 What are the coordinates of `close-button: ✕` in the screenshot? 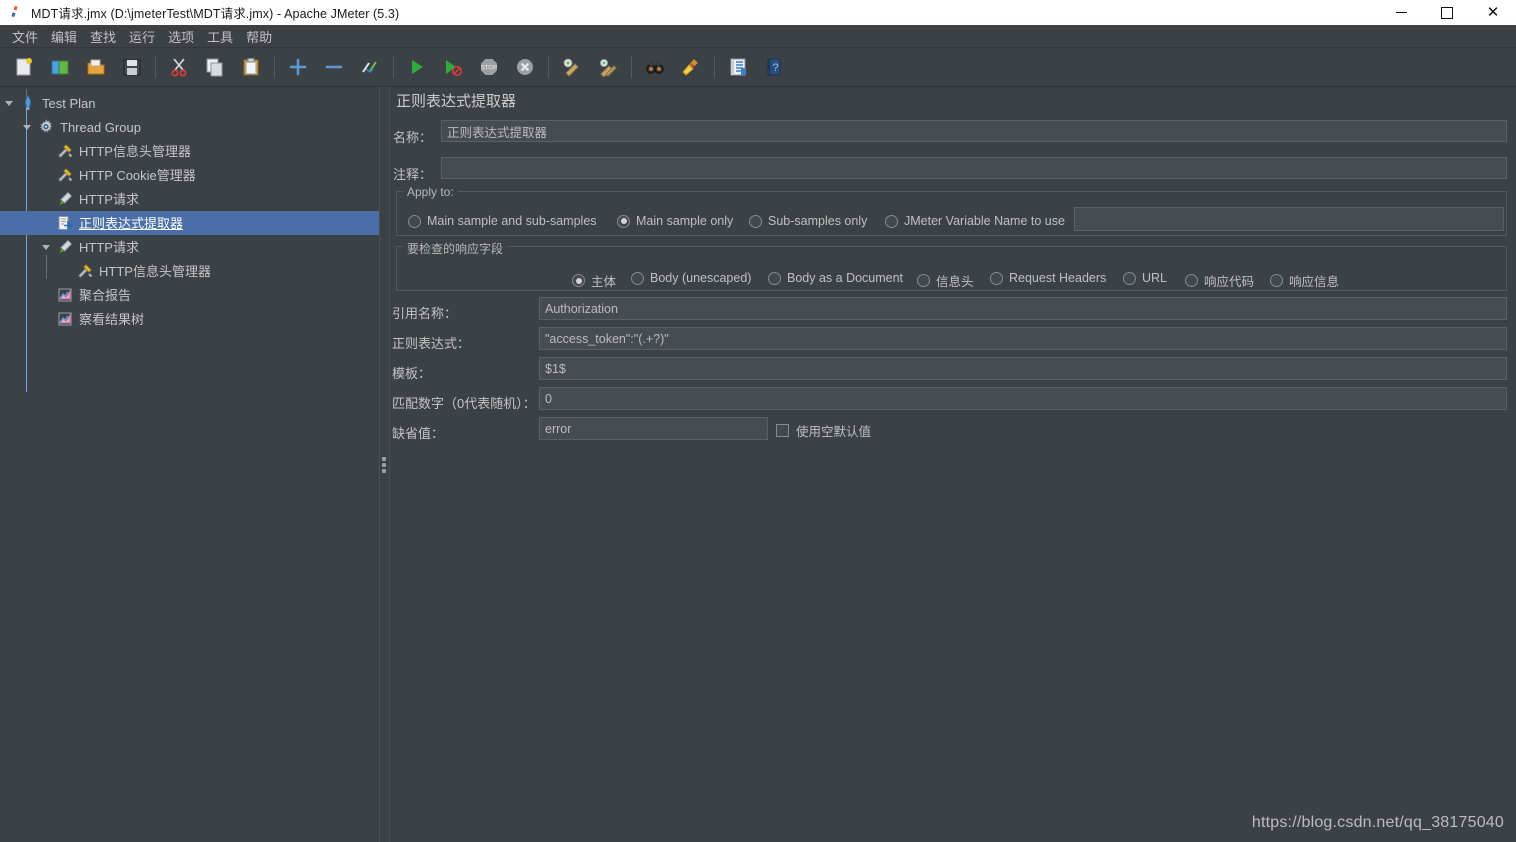 It's located at (1493, 12).